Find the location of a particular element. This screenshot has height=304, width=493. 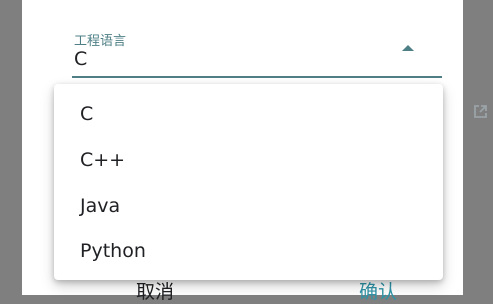

menu-item-python: Python is located at coordinates (248, 251).